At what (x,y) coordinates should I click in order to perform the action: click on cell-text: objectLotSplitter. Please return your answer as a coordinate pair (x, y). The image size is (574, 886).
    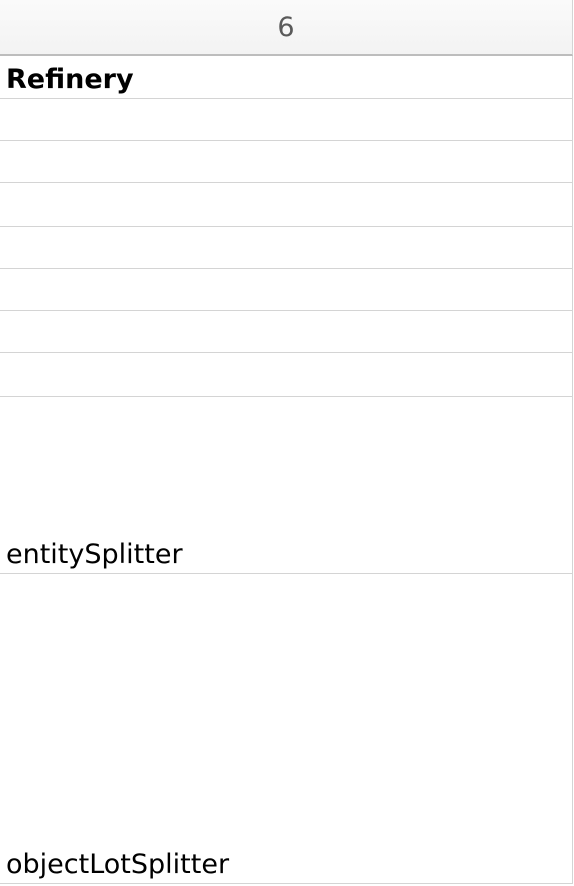
    Looking at the image, I should click on (118, 864).